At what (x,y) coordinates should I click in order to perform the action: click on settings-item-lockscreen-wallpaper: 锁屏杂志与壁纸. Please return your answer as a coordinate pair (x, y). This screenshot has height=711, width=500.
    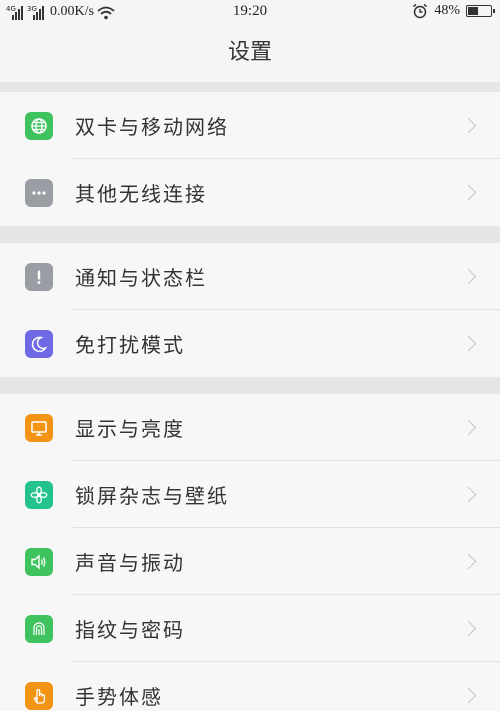
    Looking at the image, I should click on (250, 494).